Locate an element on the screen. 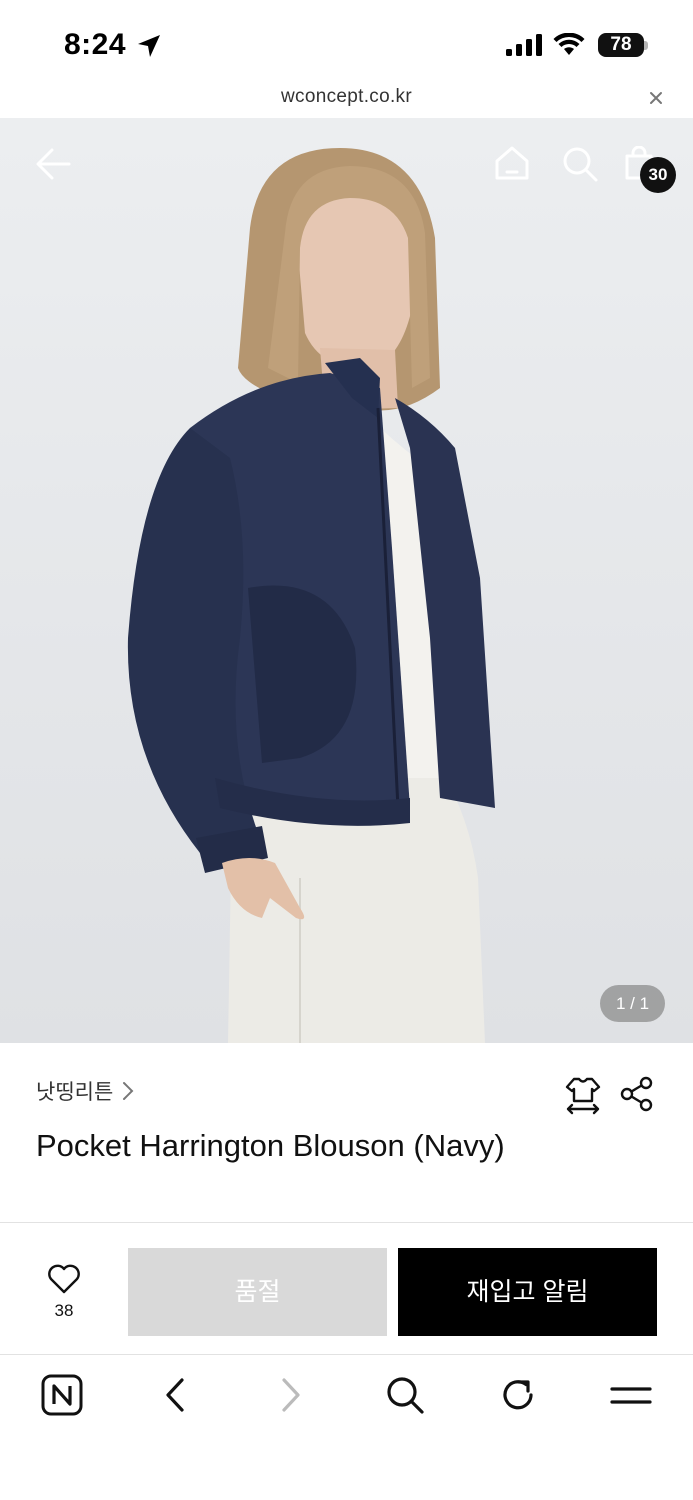 Image resolution: width=693 pixels, height=1500 pixels. cart-count-badge: 30 is located at coordinates (658, 175).